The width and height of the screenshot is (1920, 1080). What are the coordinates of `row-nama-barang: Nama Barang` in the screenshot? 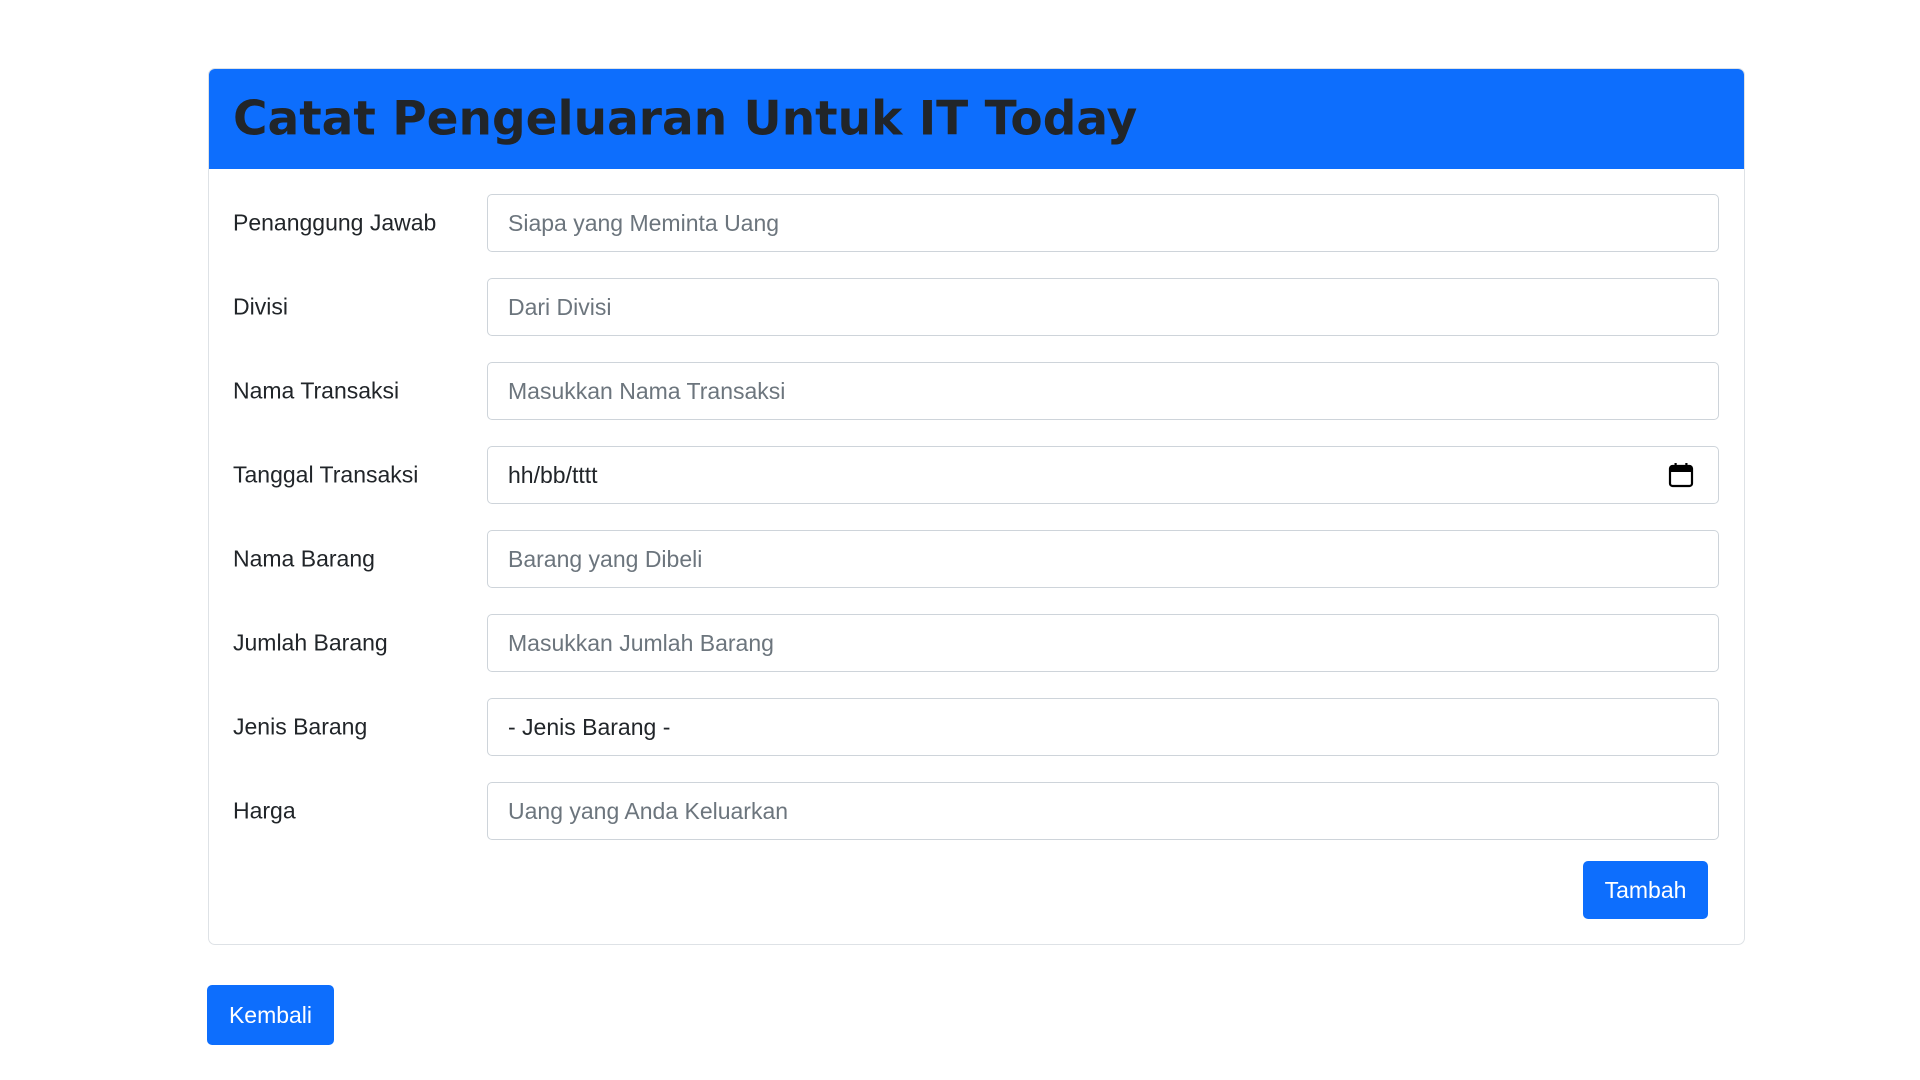 It's located at (976, 559).